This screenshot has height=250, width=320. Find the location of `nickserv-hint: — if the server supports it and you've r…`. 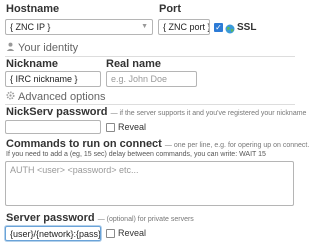

nickserv-hint: — if the server supports it and you've r… is located at coordinates (208, 113).